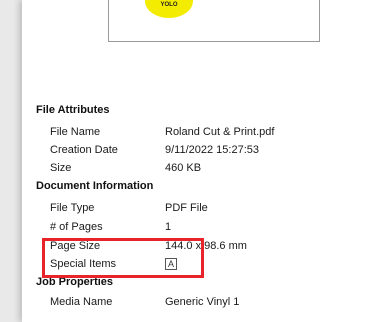  Describe the element at coordinates (168, 227) in the screenshot. I see `page-count-value: 1` at that location.